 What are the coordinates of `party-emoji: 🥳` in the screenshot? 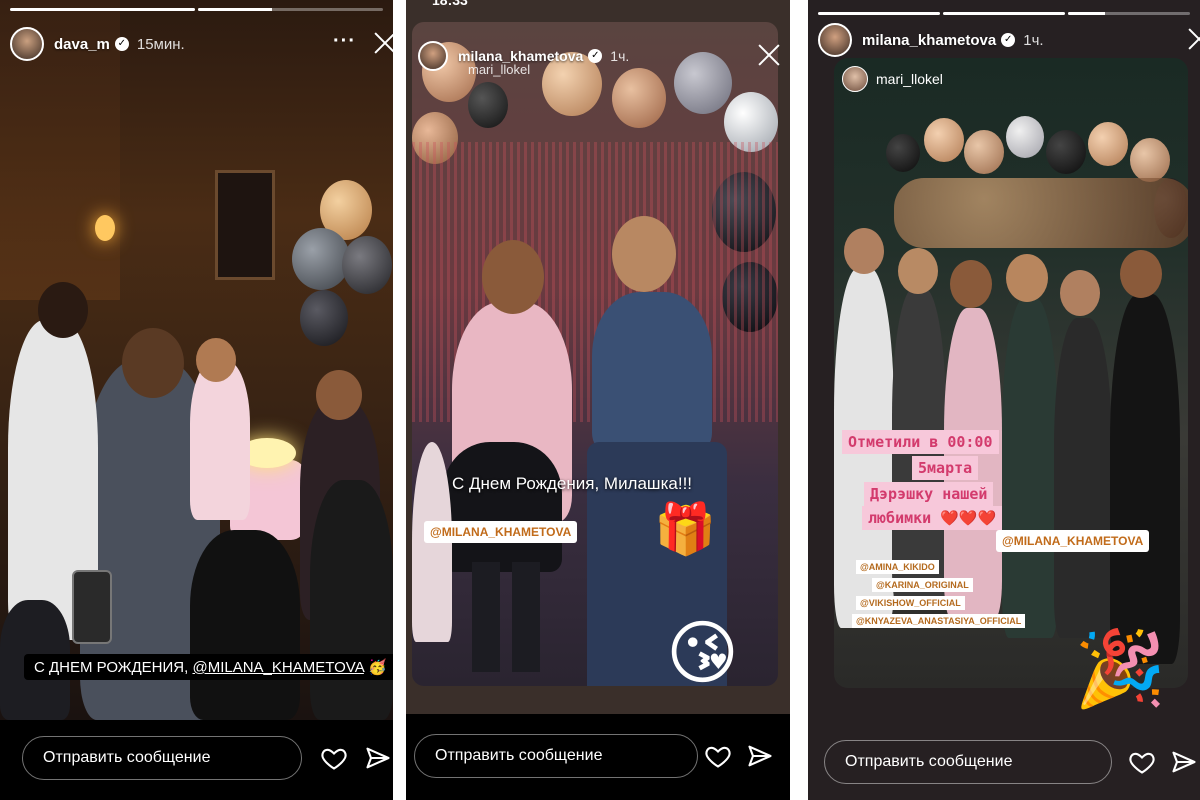 It's located at (377, 667).